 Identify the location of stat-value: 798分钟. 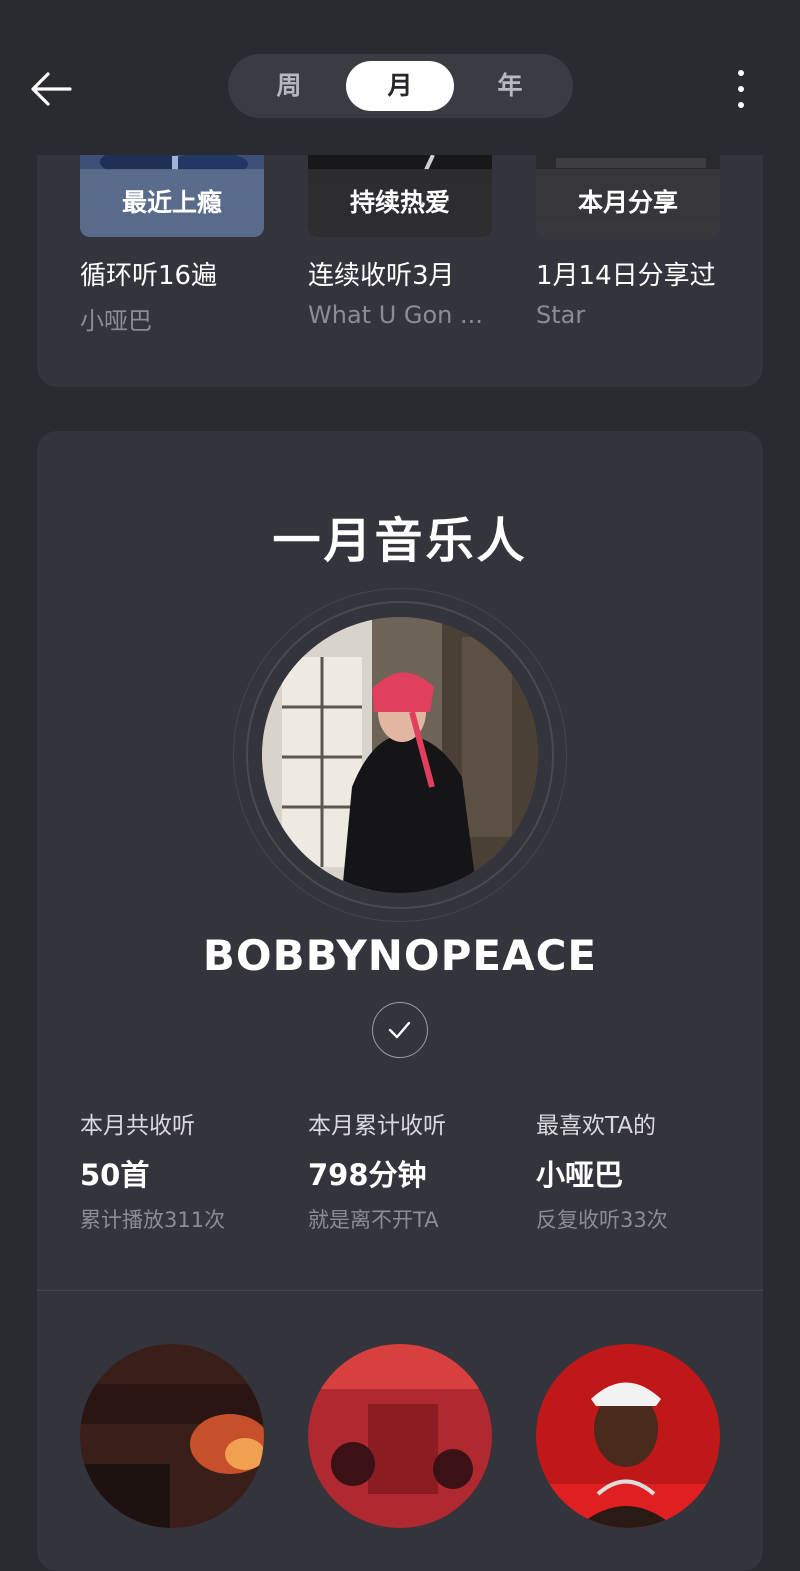
(367, 1175).